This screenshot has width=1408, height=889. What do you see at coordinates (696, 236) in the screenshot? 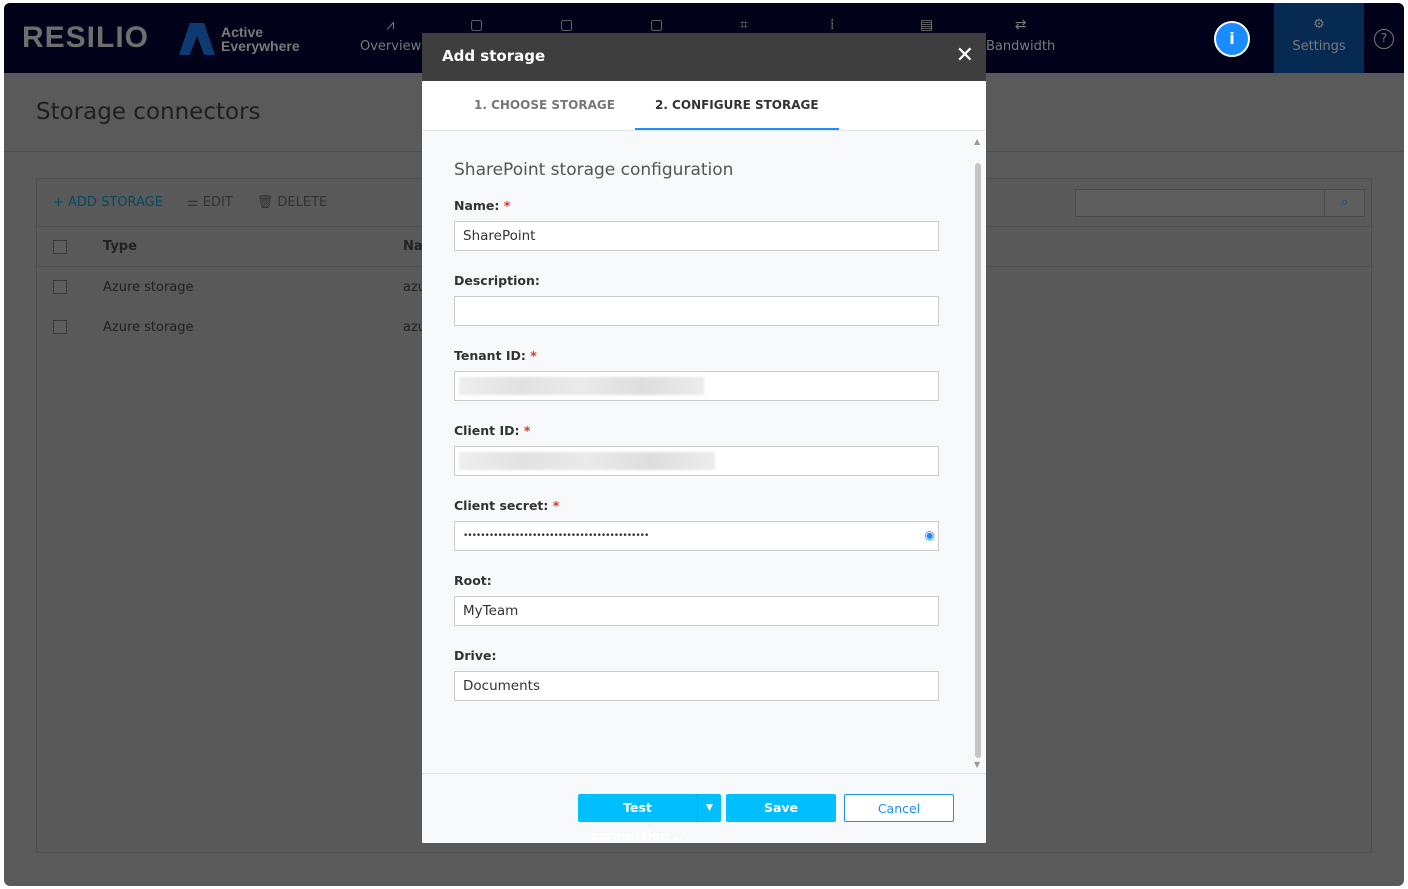
I see `name-field: SharePoint` at bounding box center [696, 236].